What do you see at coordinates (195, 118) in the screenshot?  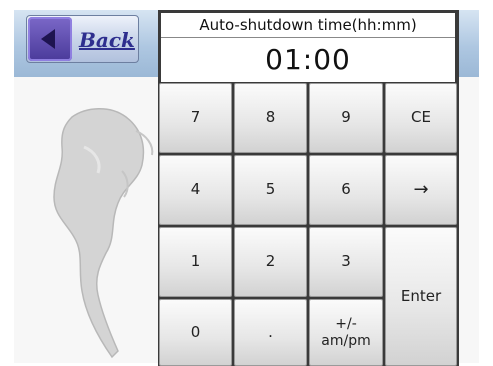 I see `key-7: 7` at bounding box center [195, 118].